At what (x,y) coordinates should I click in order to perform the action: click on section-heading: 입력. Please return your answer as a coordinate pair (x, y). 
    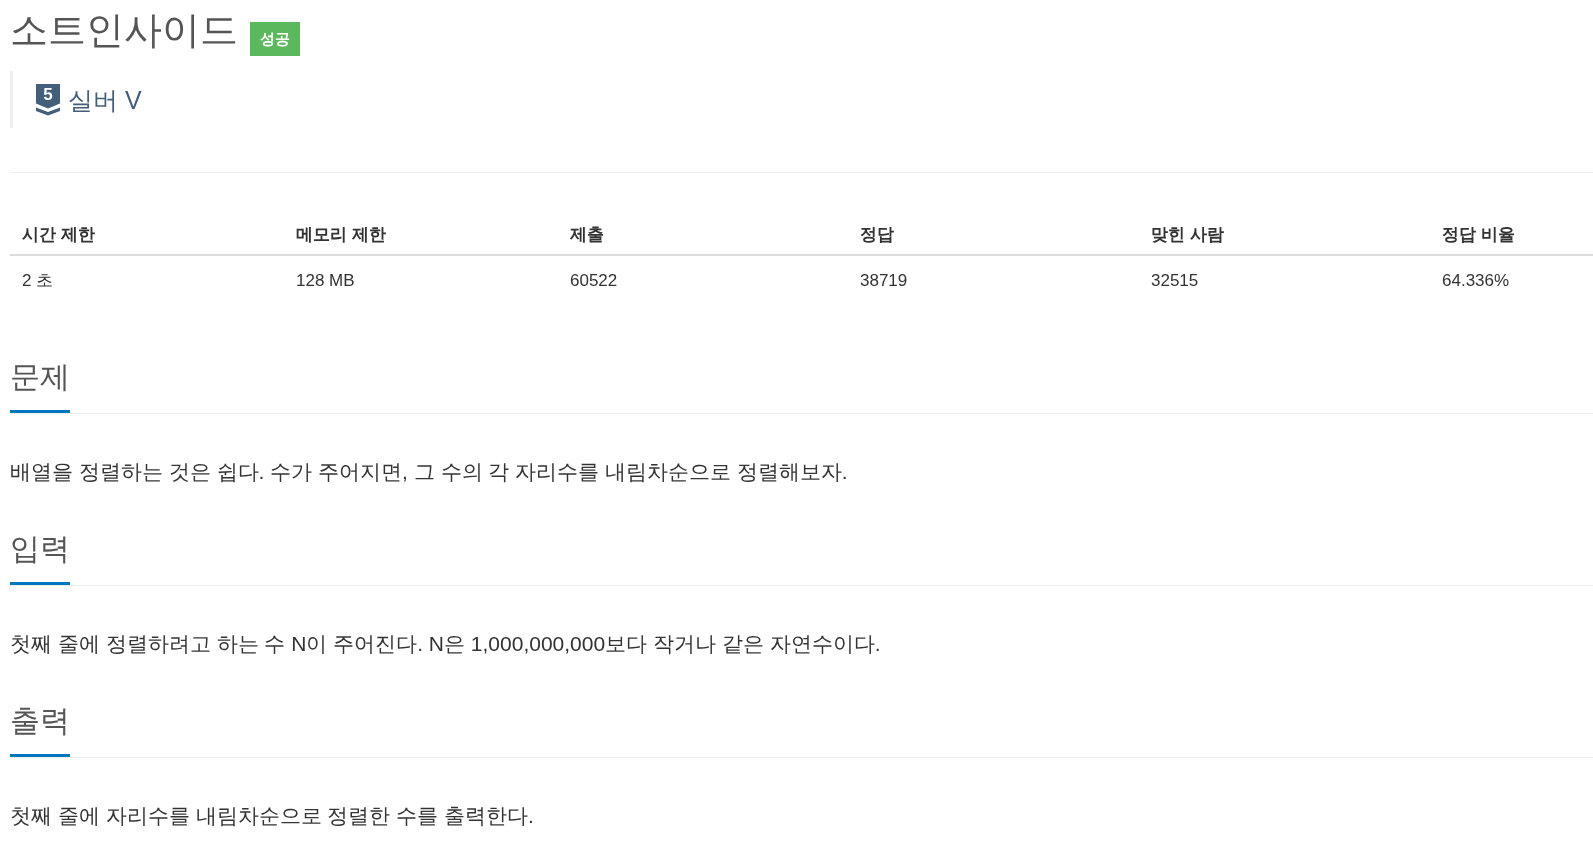
    Looking at the image, I should click on (40, 558).